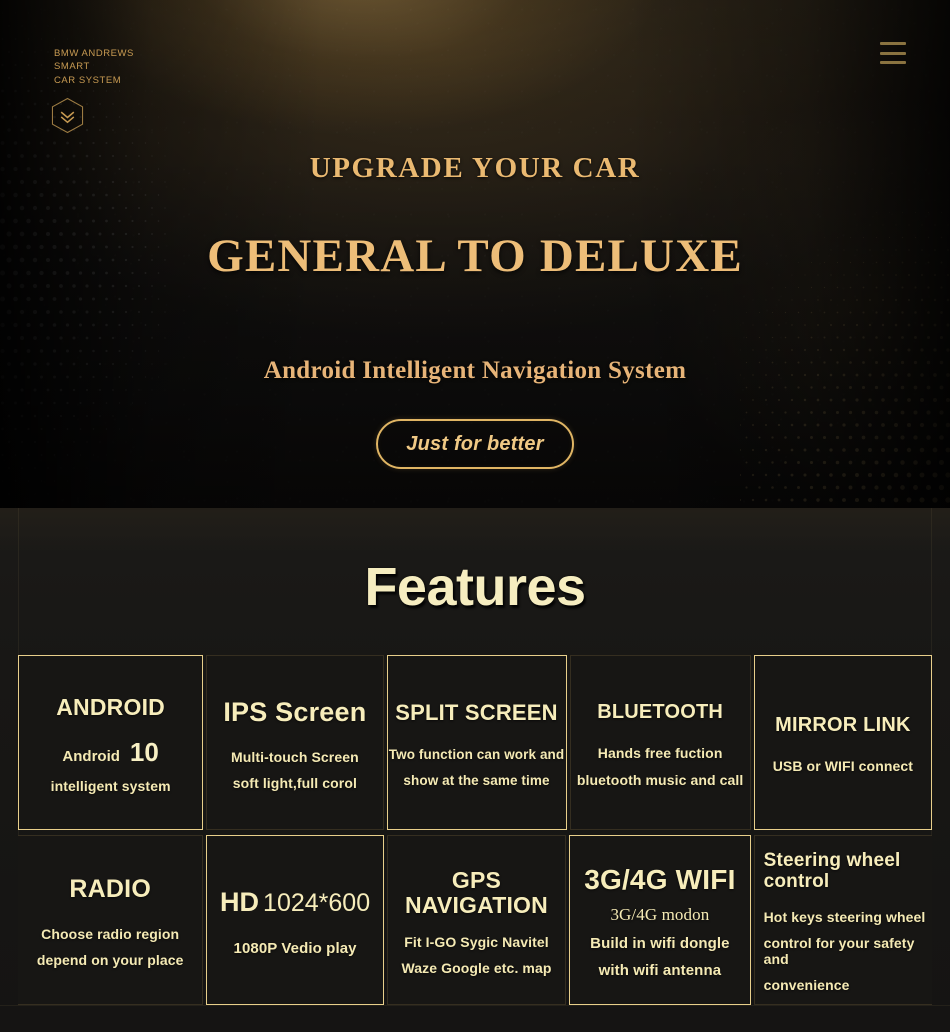 The width and height of the screenshot is (950, 1032). Describe the element at coordinates (832, 870) in the screenshot. I see `feature-title: Steering wheel control` at that location.